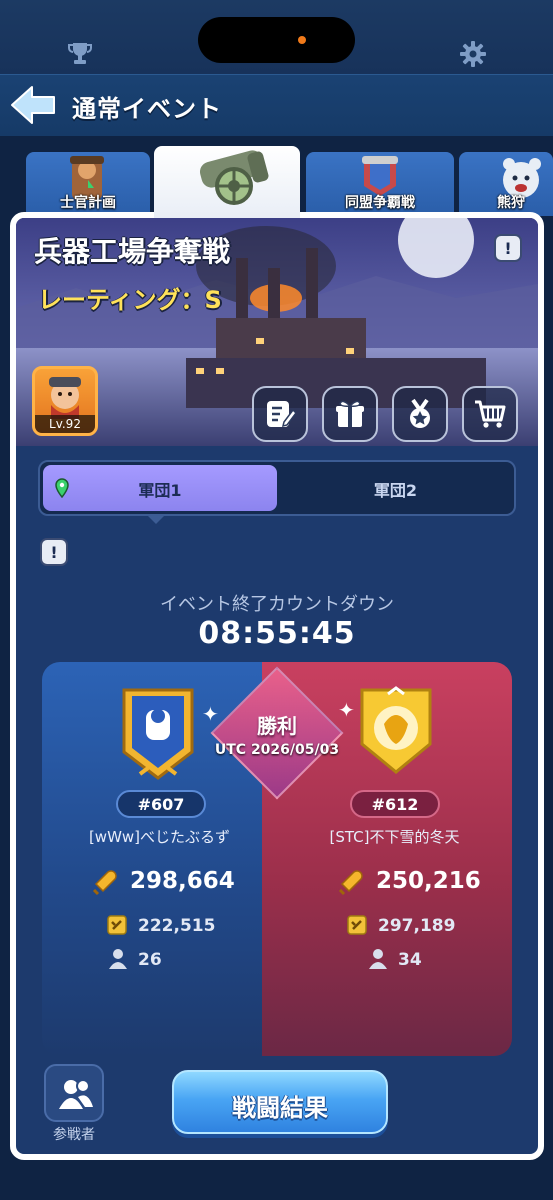 The image size is (553, 1200). I want to click on event-info-button: !, so click(508, 248).